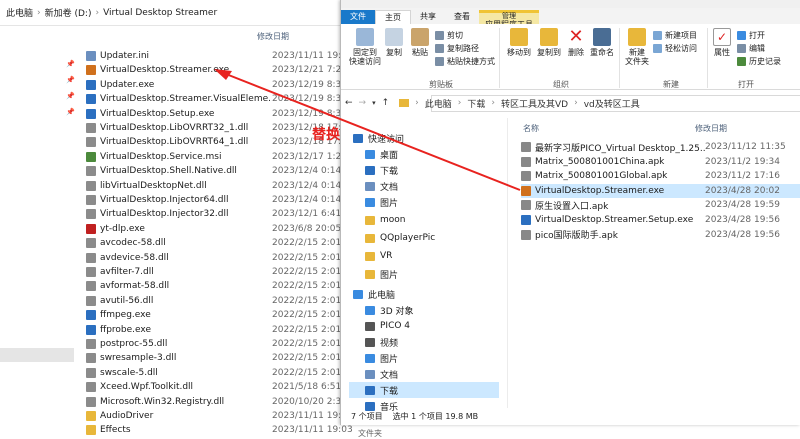  Describe the element at coordinates (519, 42) in the screenshot. I see `move-to-button: 移动到` at that location.